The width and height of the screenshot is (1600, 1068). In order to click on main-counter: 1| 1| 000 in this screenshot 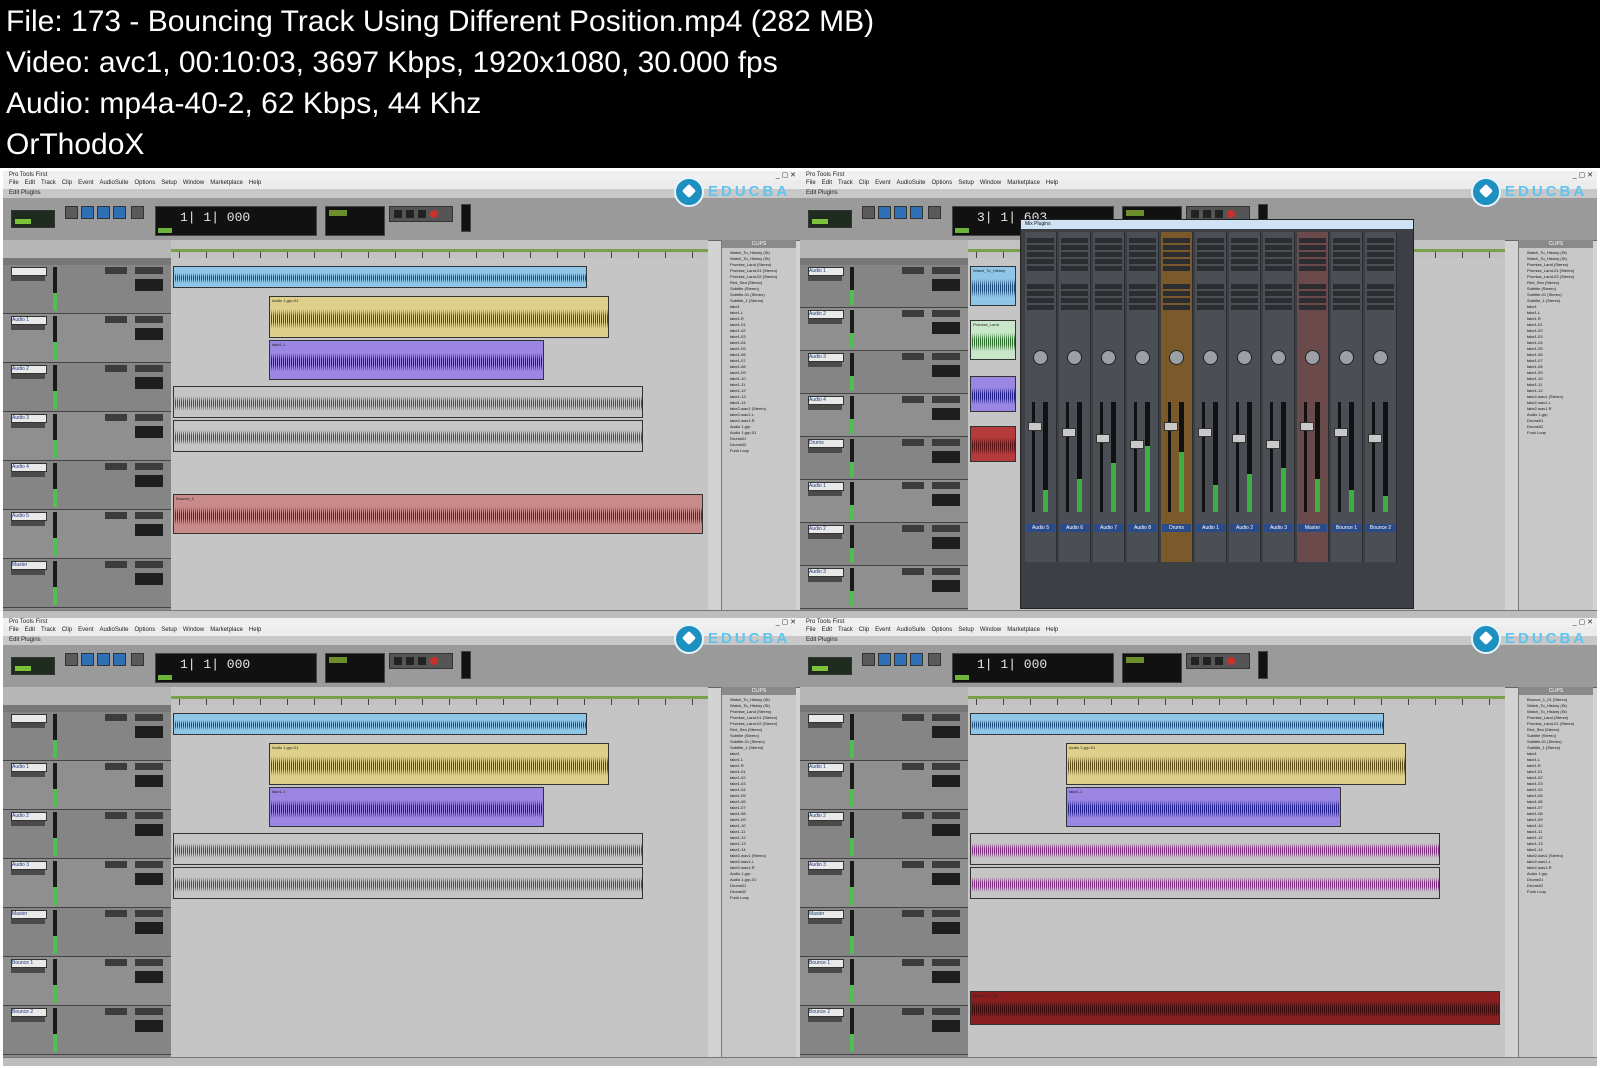, I will do `click(1033, 668)`.